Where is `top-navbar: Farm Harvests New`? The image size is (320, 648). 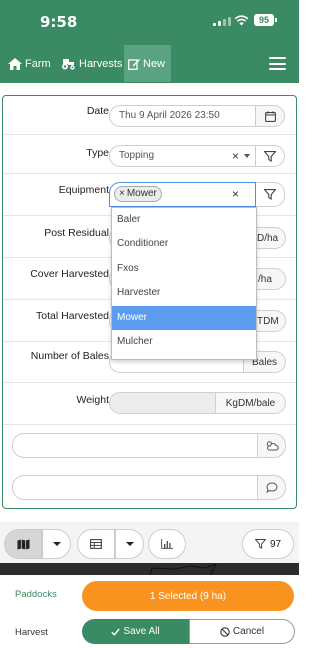
top-navbar: Farm Harvests New is located at coordinates (149, 63).